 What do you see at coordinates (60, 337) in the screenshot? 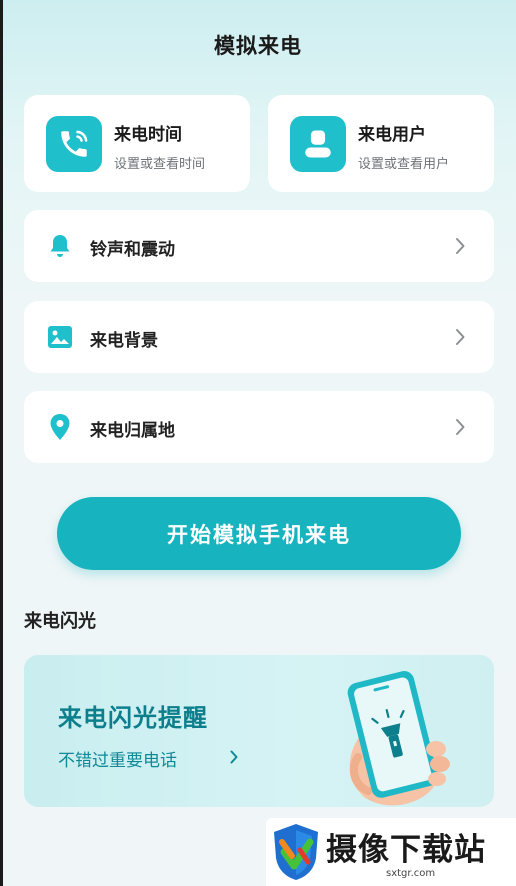
I see `image-icon` at bounding box center [60, 337].